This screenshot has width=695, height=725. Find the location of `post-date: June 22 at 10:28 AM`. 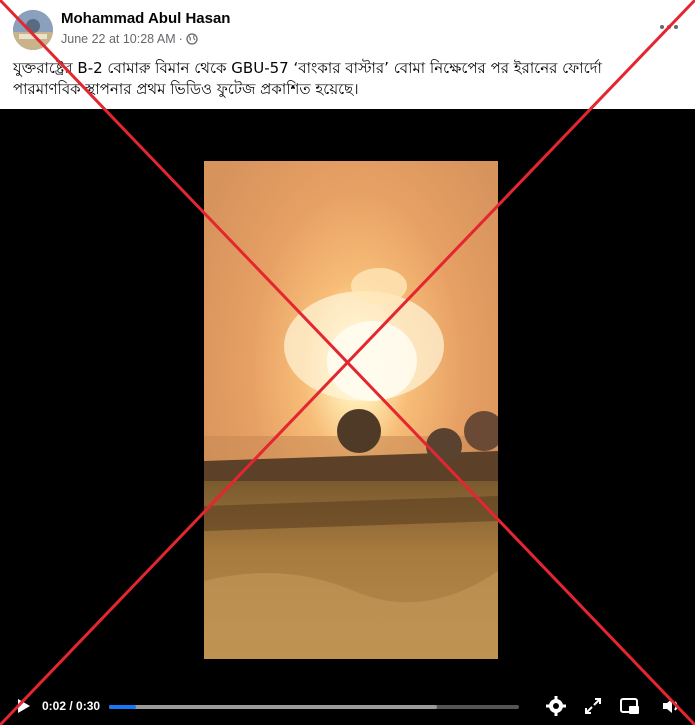

post-date: June 22 at 10:28 AM is located at coordinates (118, 39).